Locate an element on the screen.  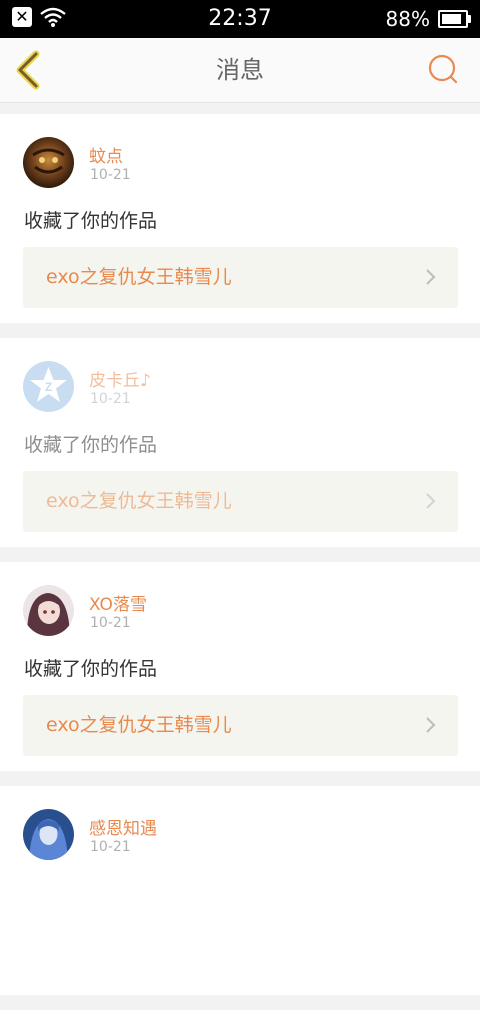
tiger-avatar-image is located at coordinates (48, 162).